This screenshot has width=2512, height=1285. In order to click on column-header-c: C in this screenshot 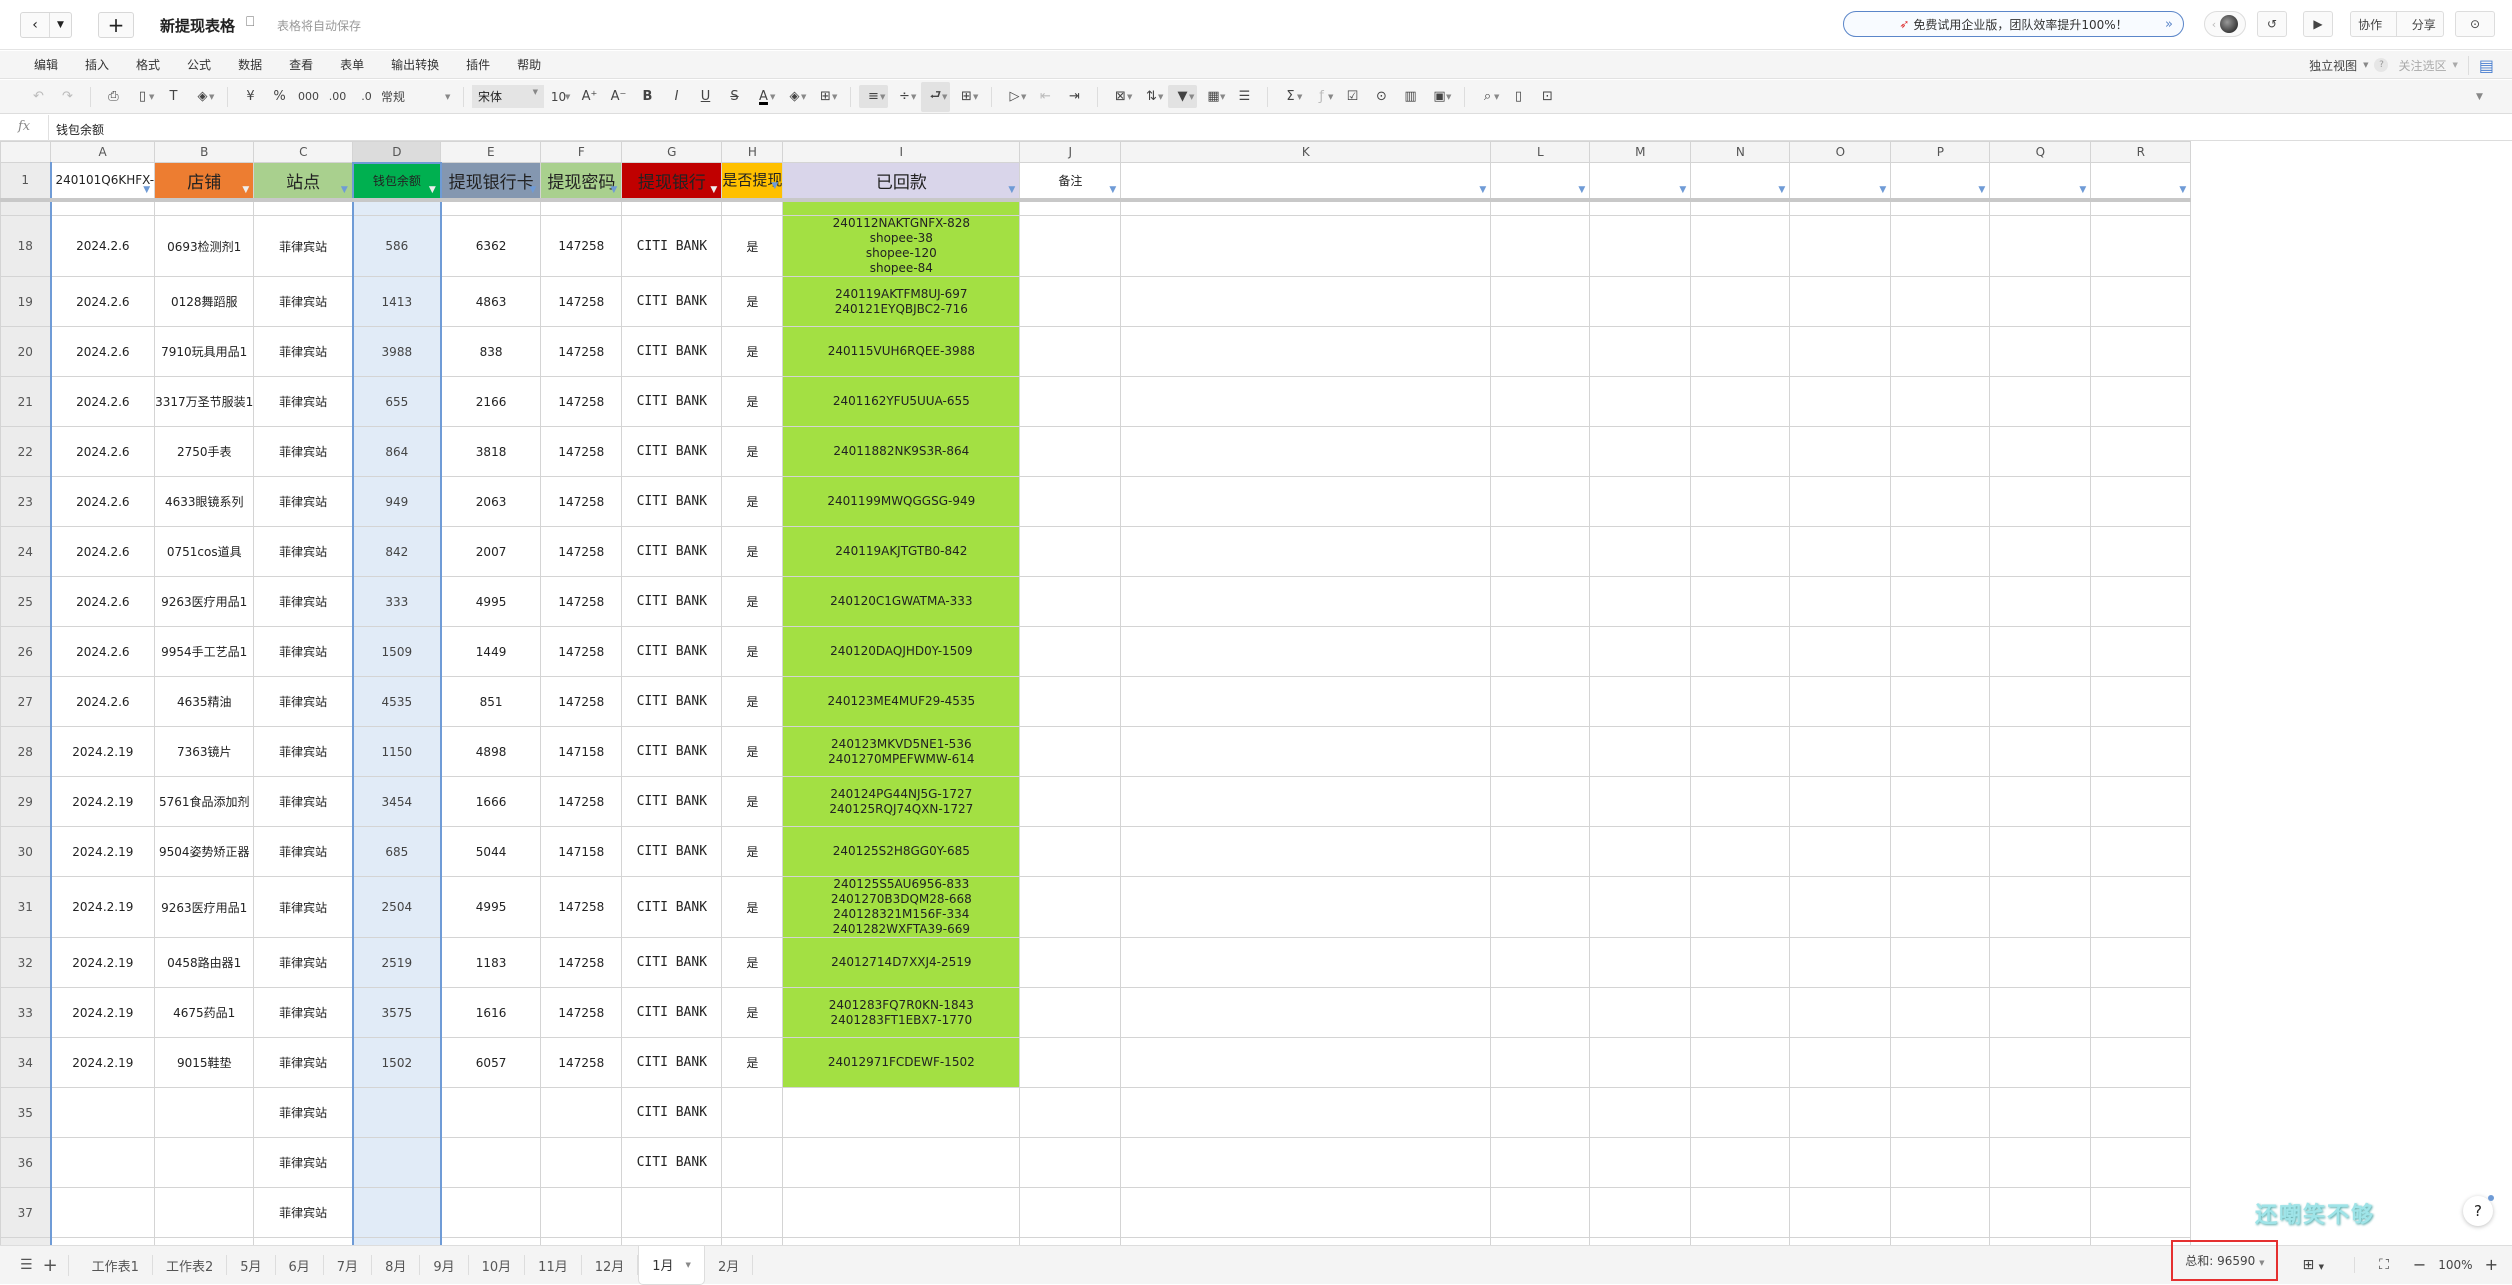, I will do `click(303, 152)`.